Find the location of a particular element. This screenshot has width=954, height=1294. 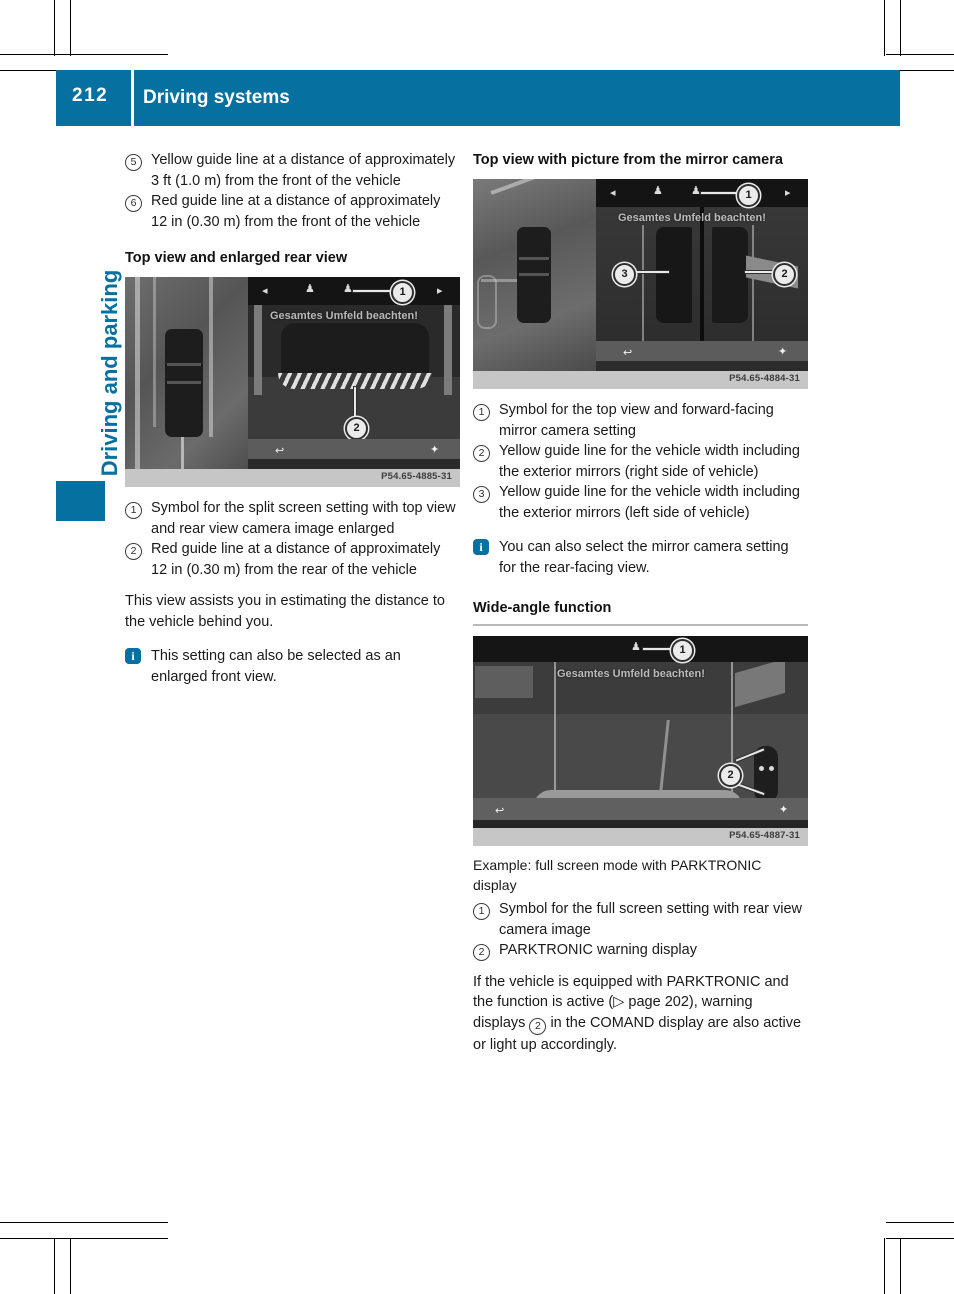

mirror-shape-left is located at coordinates (674, 275).